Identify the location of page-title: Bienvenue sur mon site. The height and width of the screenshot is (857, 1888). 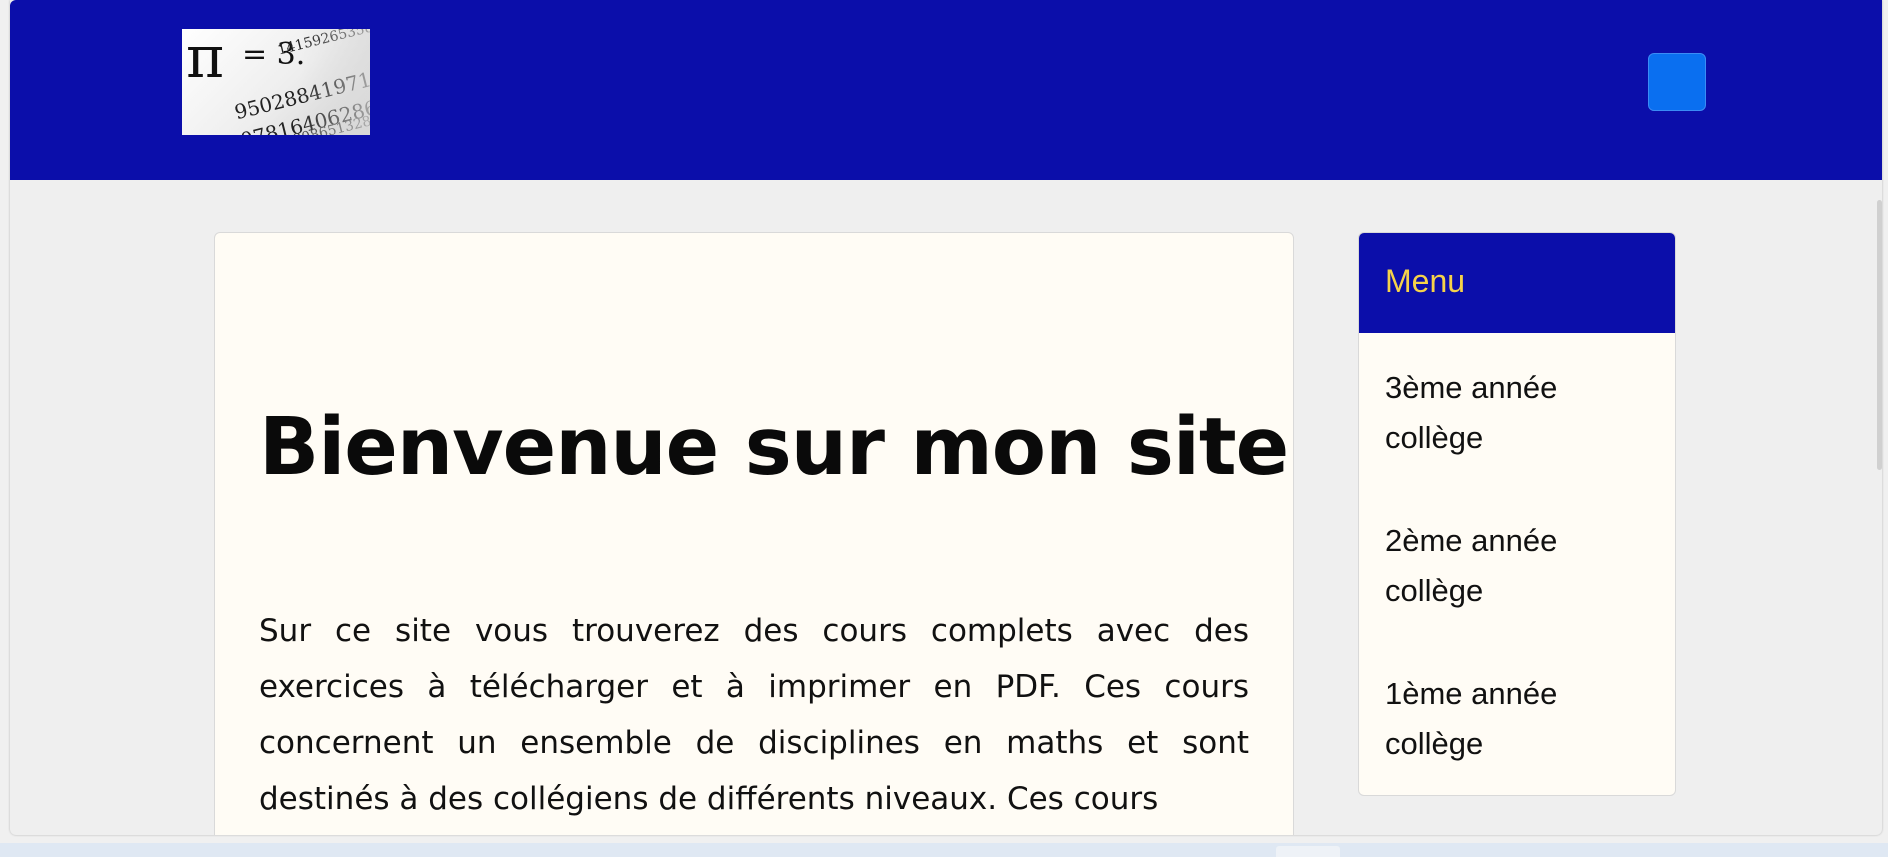
(774, 447).